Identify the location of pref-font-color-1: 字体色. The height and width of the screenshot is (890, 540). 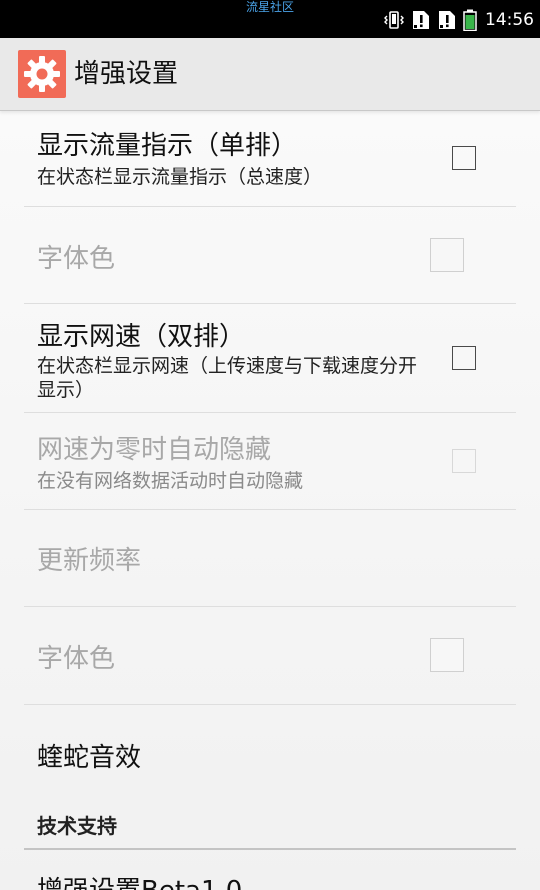
(270, 255).